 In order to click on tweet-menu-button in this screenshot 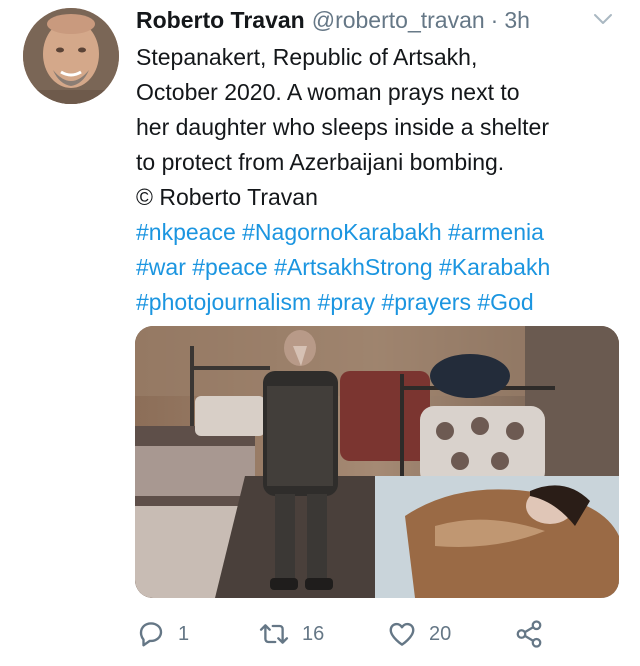, I will do `click(603, 19)`.